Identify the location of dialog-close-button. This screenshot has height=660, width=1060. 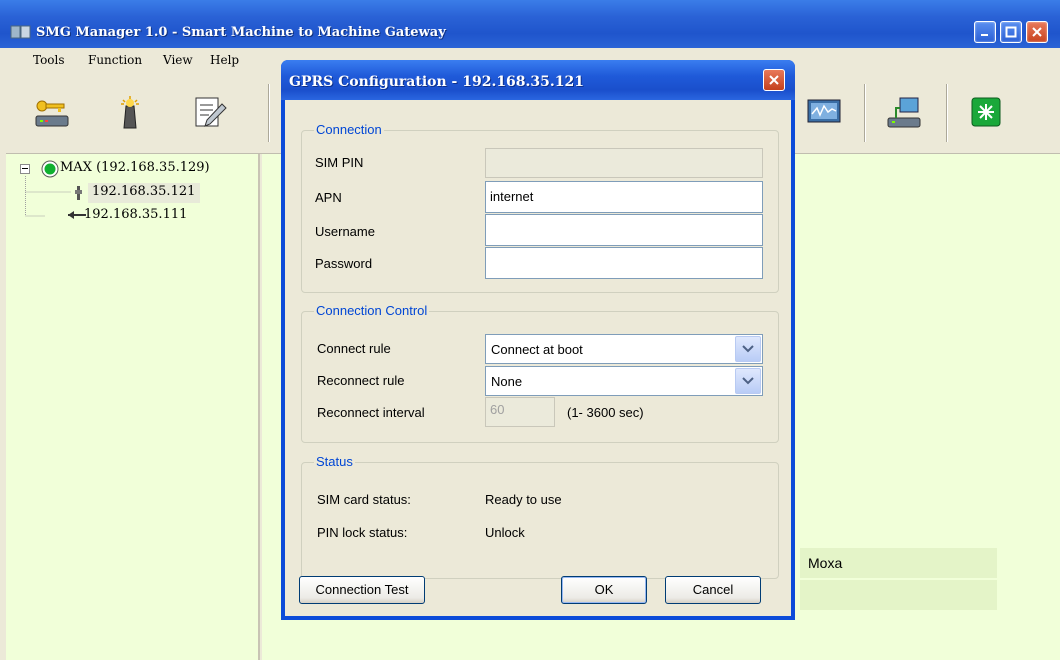
(774, 80).